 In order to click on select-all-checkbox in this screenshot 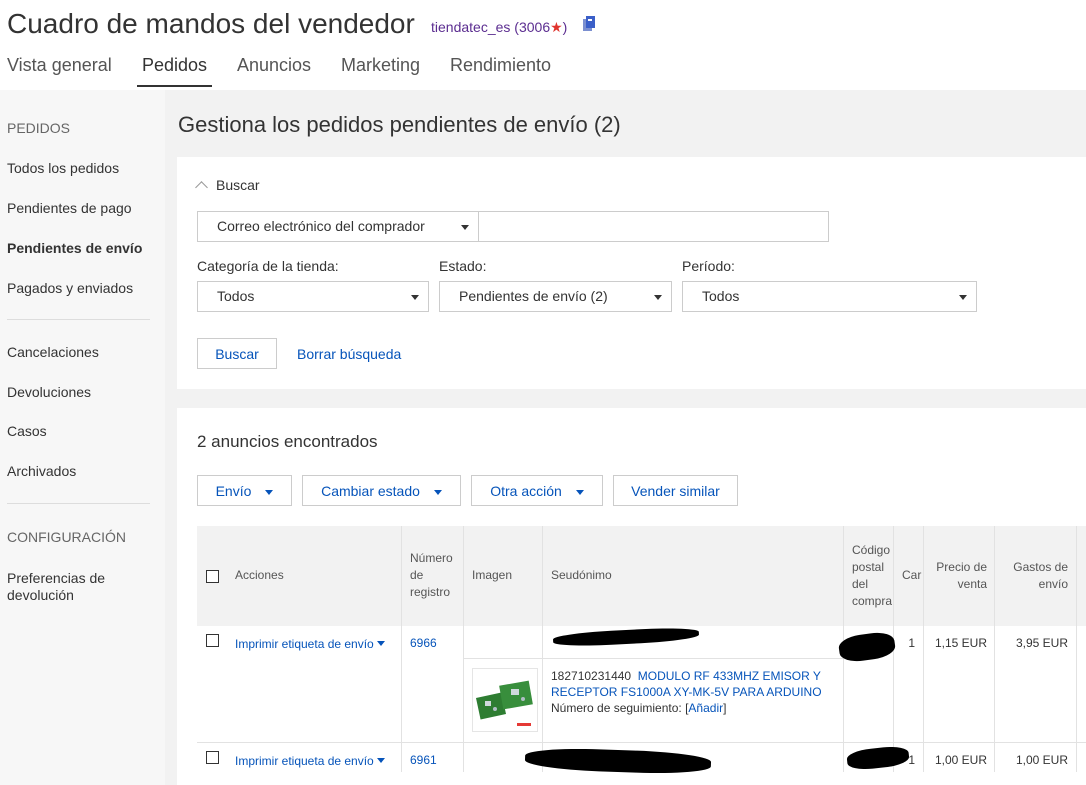, I will do `click(212, 576)`.